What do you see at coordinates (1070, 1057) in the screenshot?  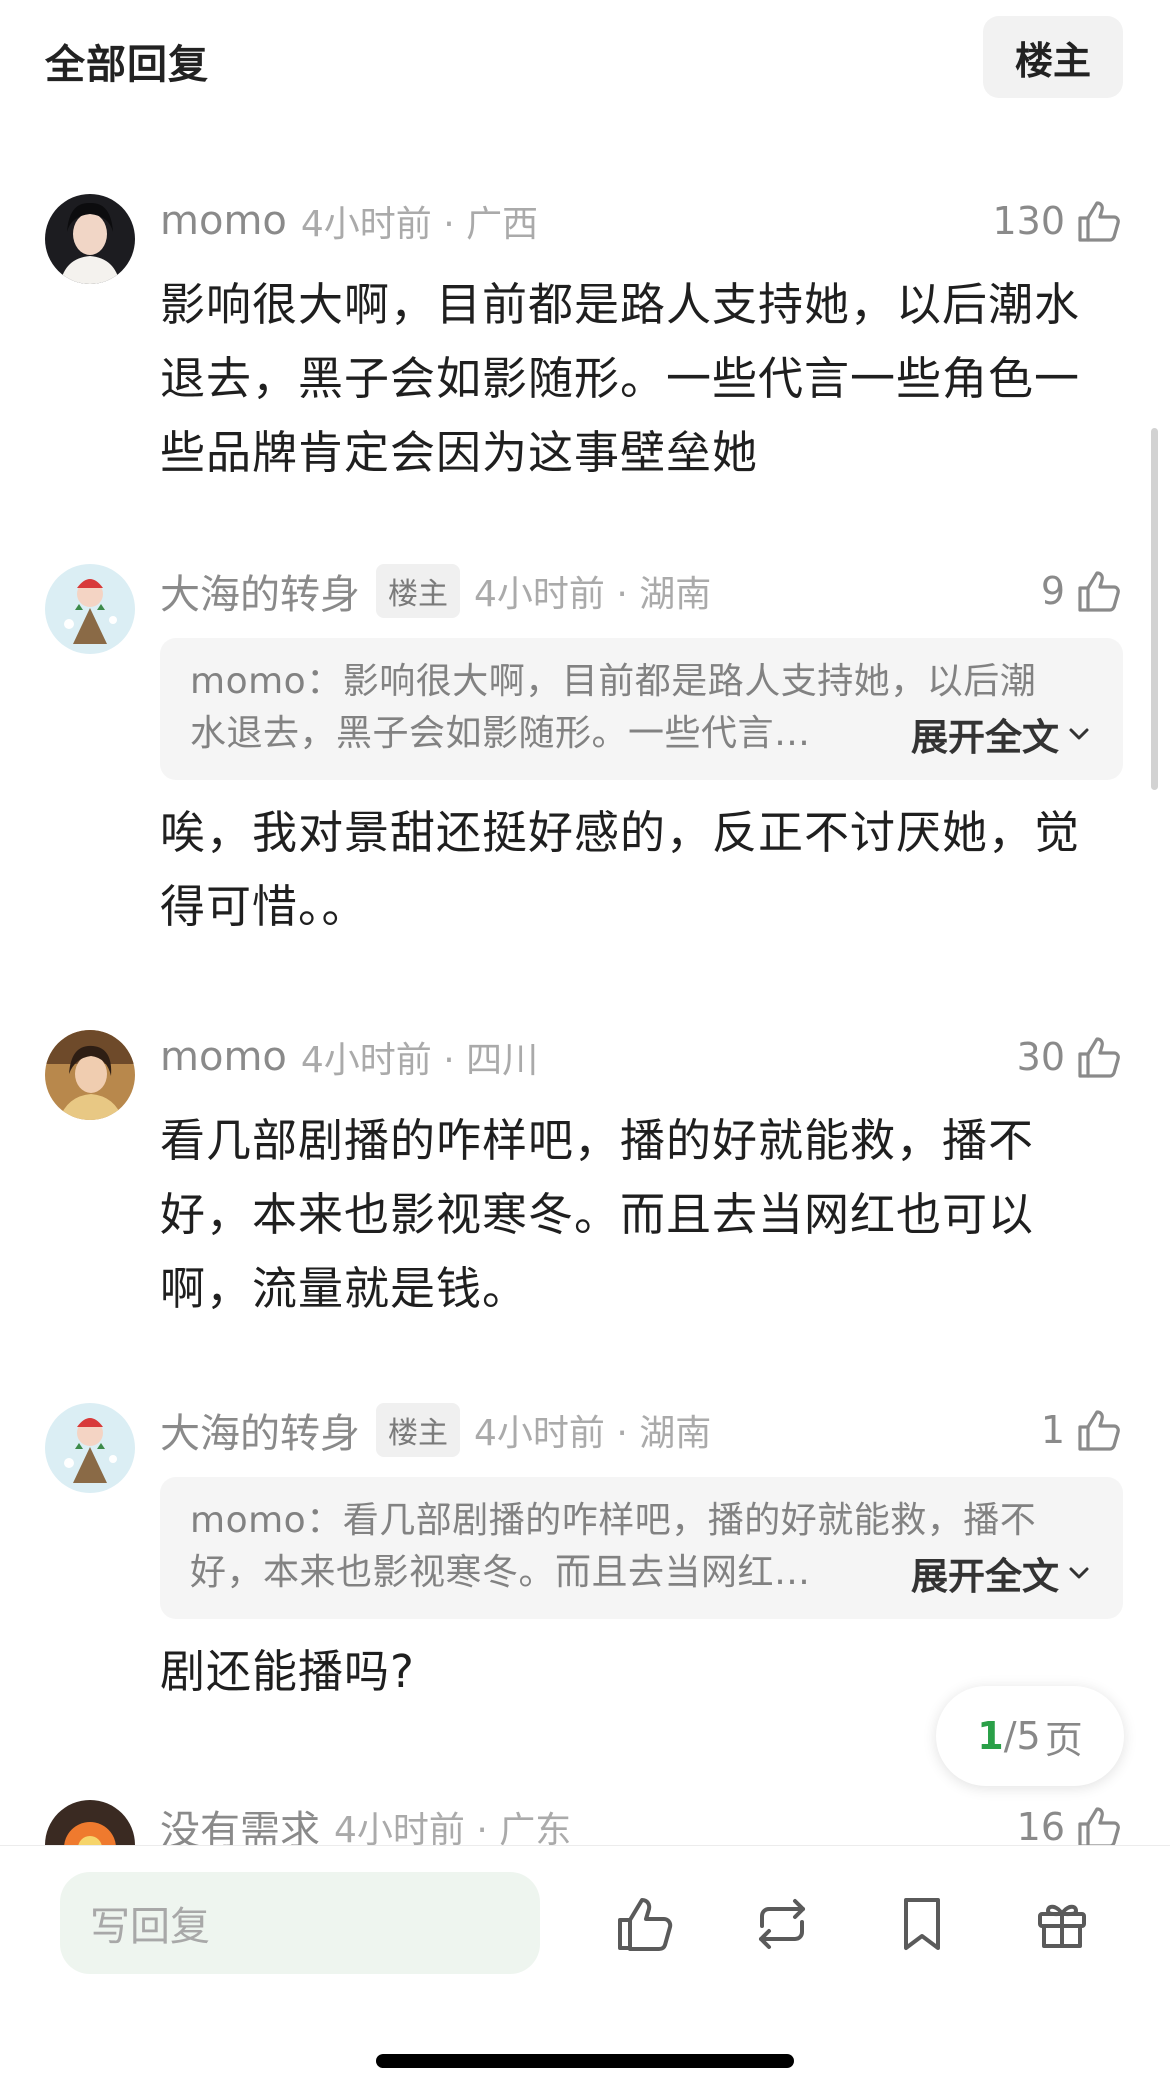 I see `like-button: 30` at bounding box center [1070, 1057].